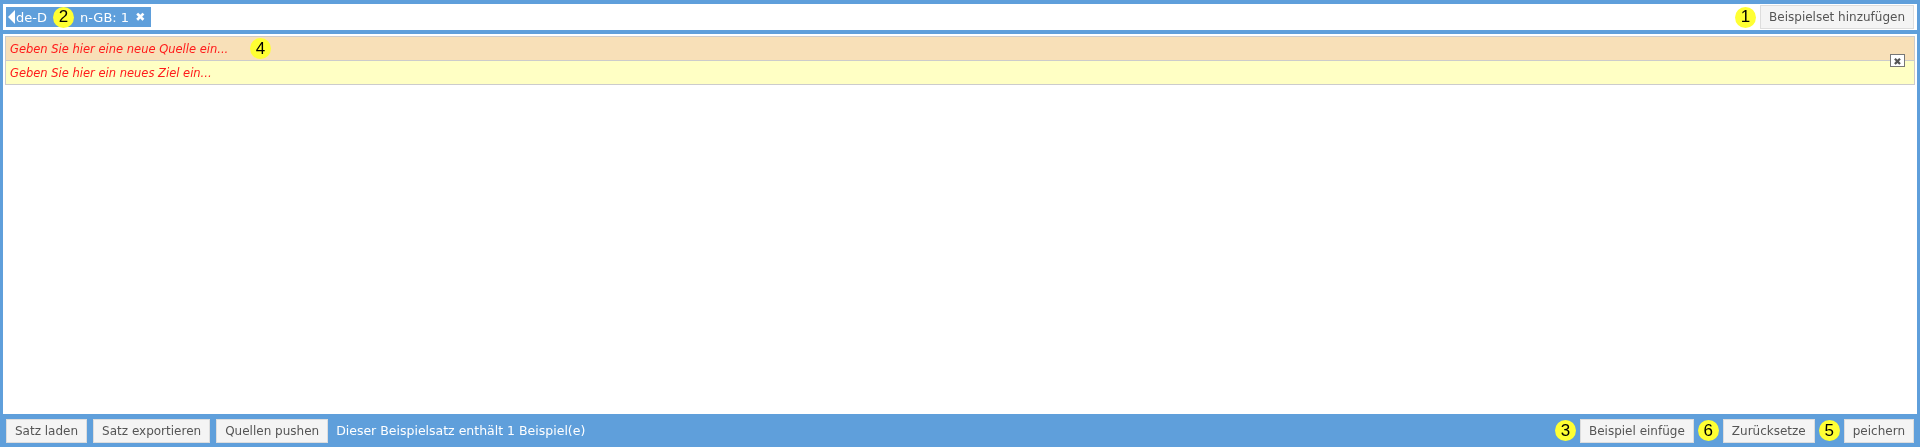 The width and height of the screenshot is (1920, 447). What do you see at coordinates (104, 17) in the screenshot?
I see `tag-label: n-GB: 1` at bounding box center [104, 17].